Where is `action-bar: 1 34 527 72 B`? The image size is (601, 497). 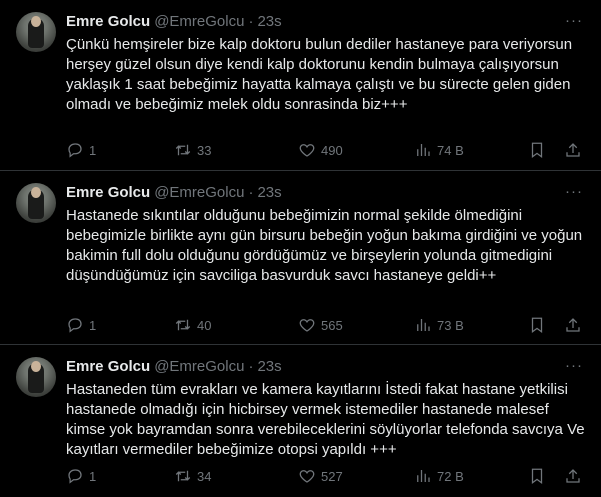
action-bar: 1 34 527 72 B is located at coordinates (325, 476).